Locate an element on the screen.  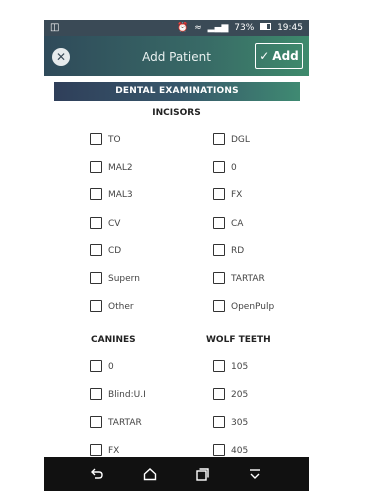
checkbox-wolf-305: 305 is located at coordinates (231, 422).